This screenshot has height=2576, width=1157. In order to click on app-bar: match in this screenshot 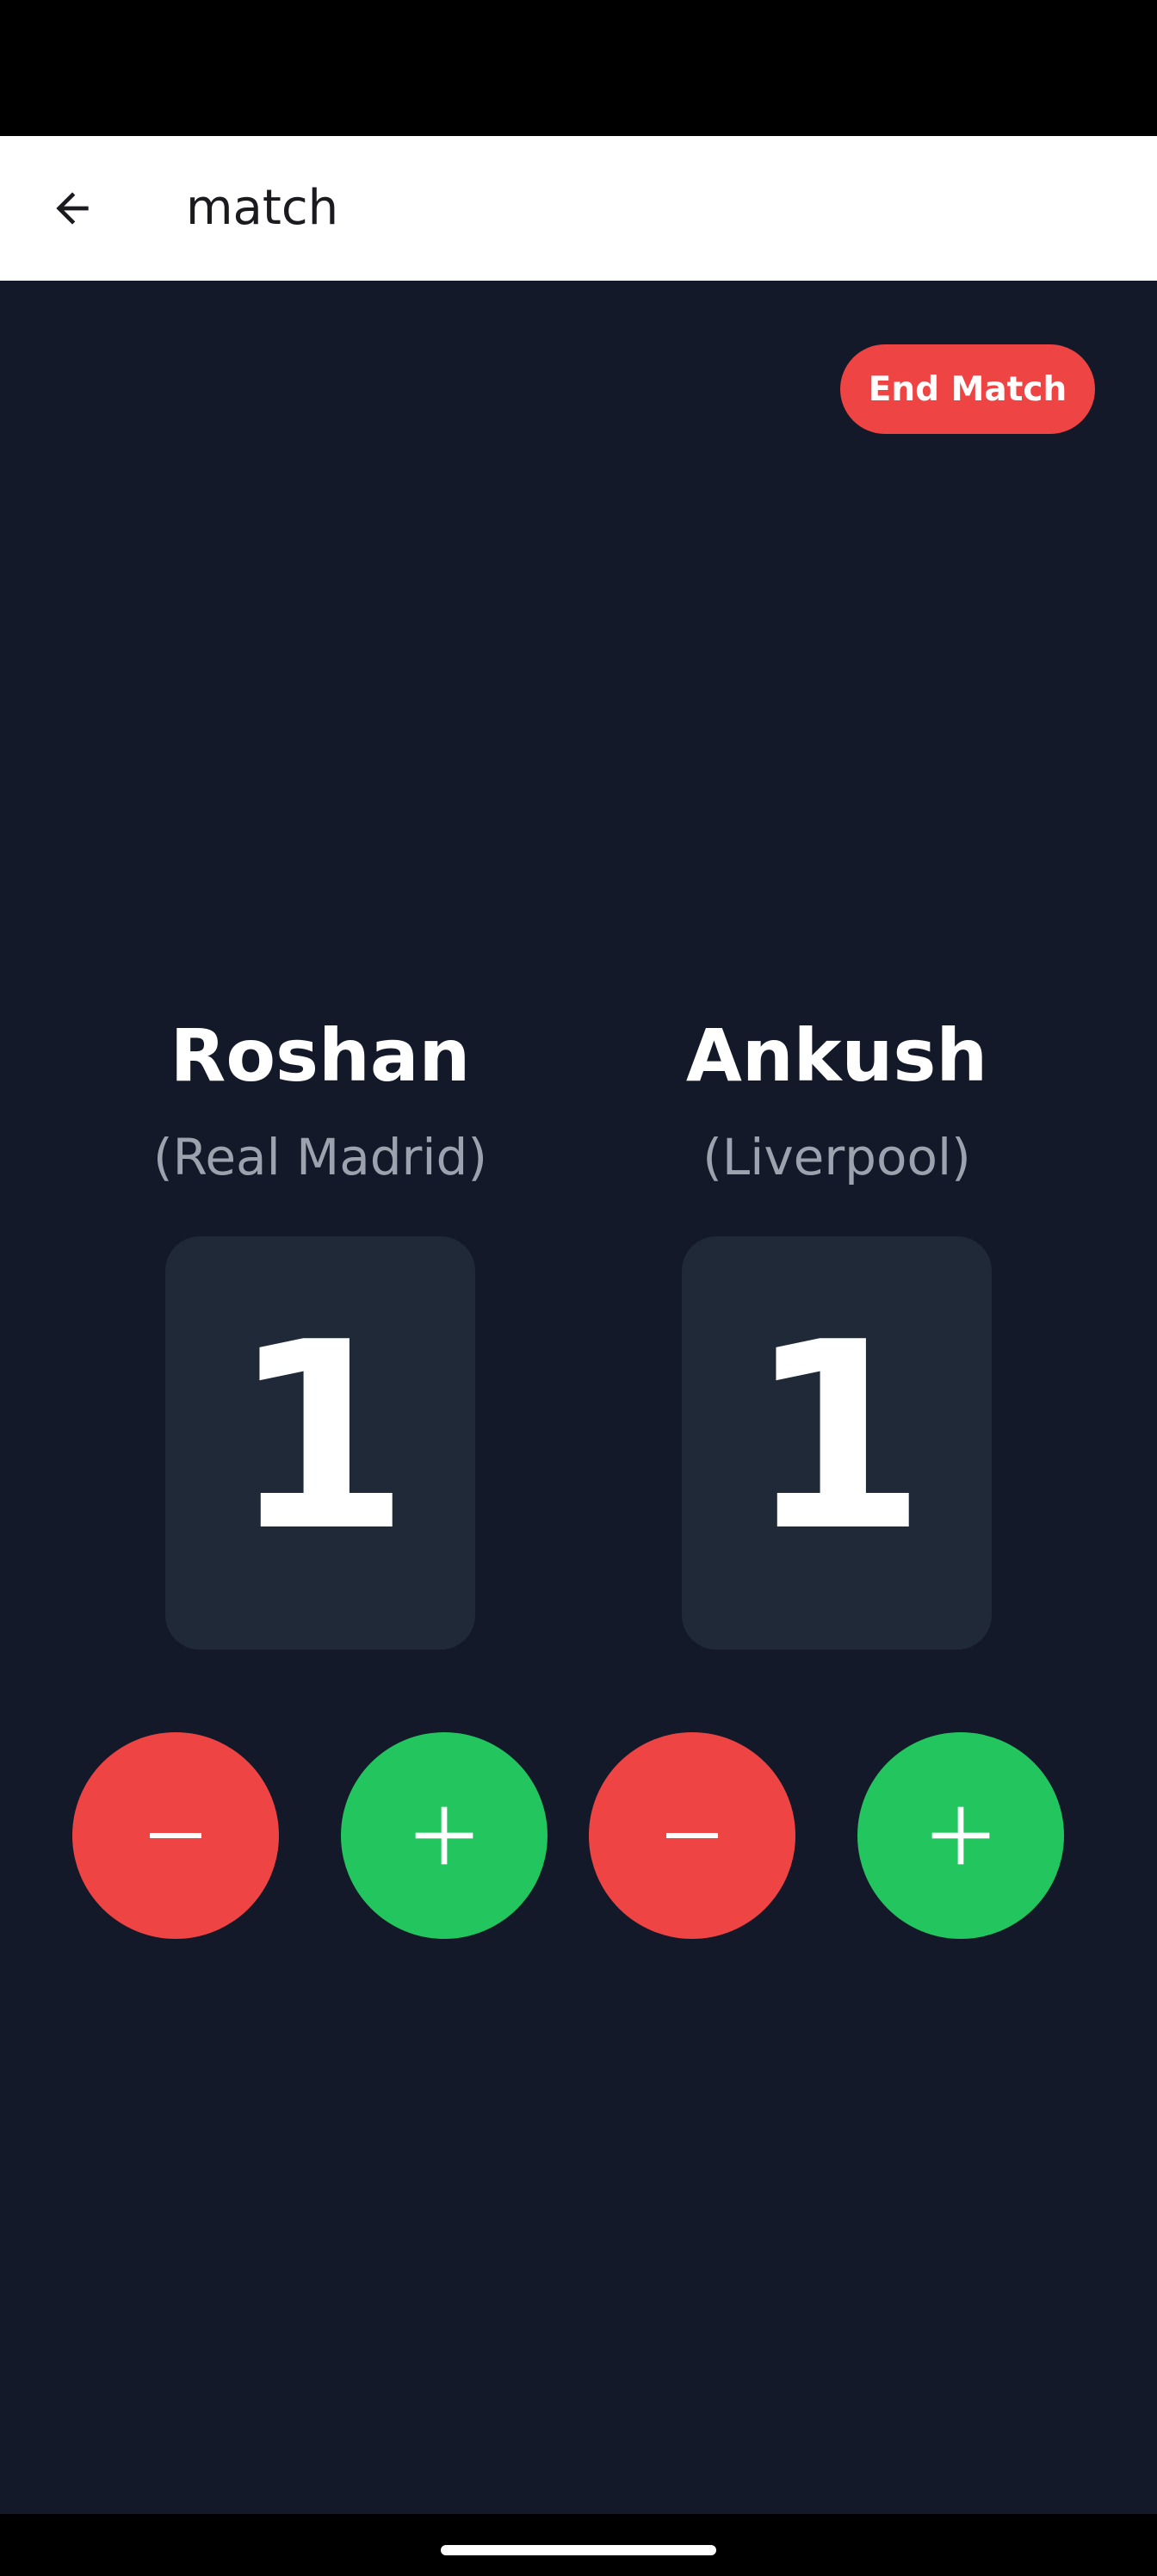, I will do `click(579, 208)`.